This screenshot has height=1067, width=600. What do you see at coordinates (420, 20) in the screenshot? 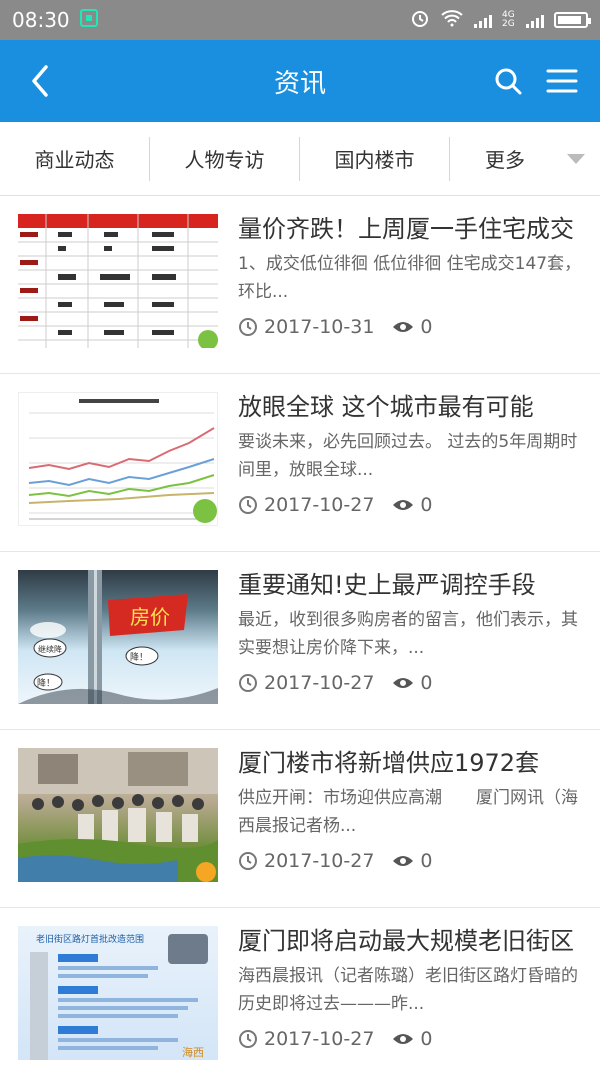
I see `alarm-icon` at bounding box center [420, 20].